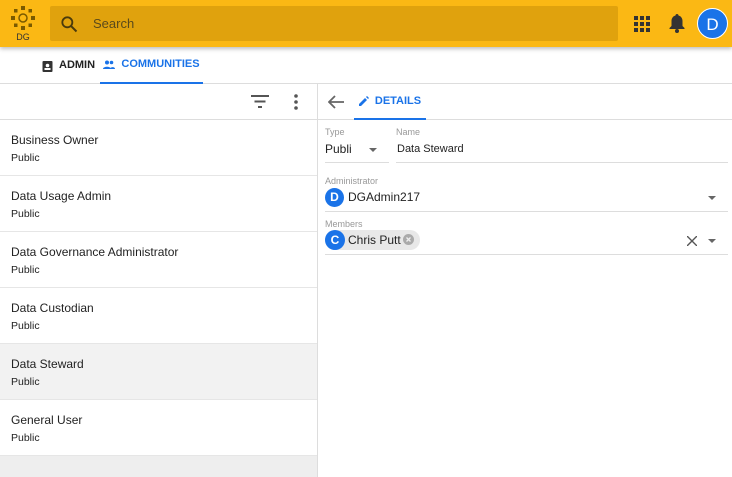 The width and height of the screenshot is (732, 477). I want to click on item-title: General User, so click(47, 420).